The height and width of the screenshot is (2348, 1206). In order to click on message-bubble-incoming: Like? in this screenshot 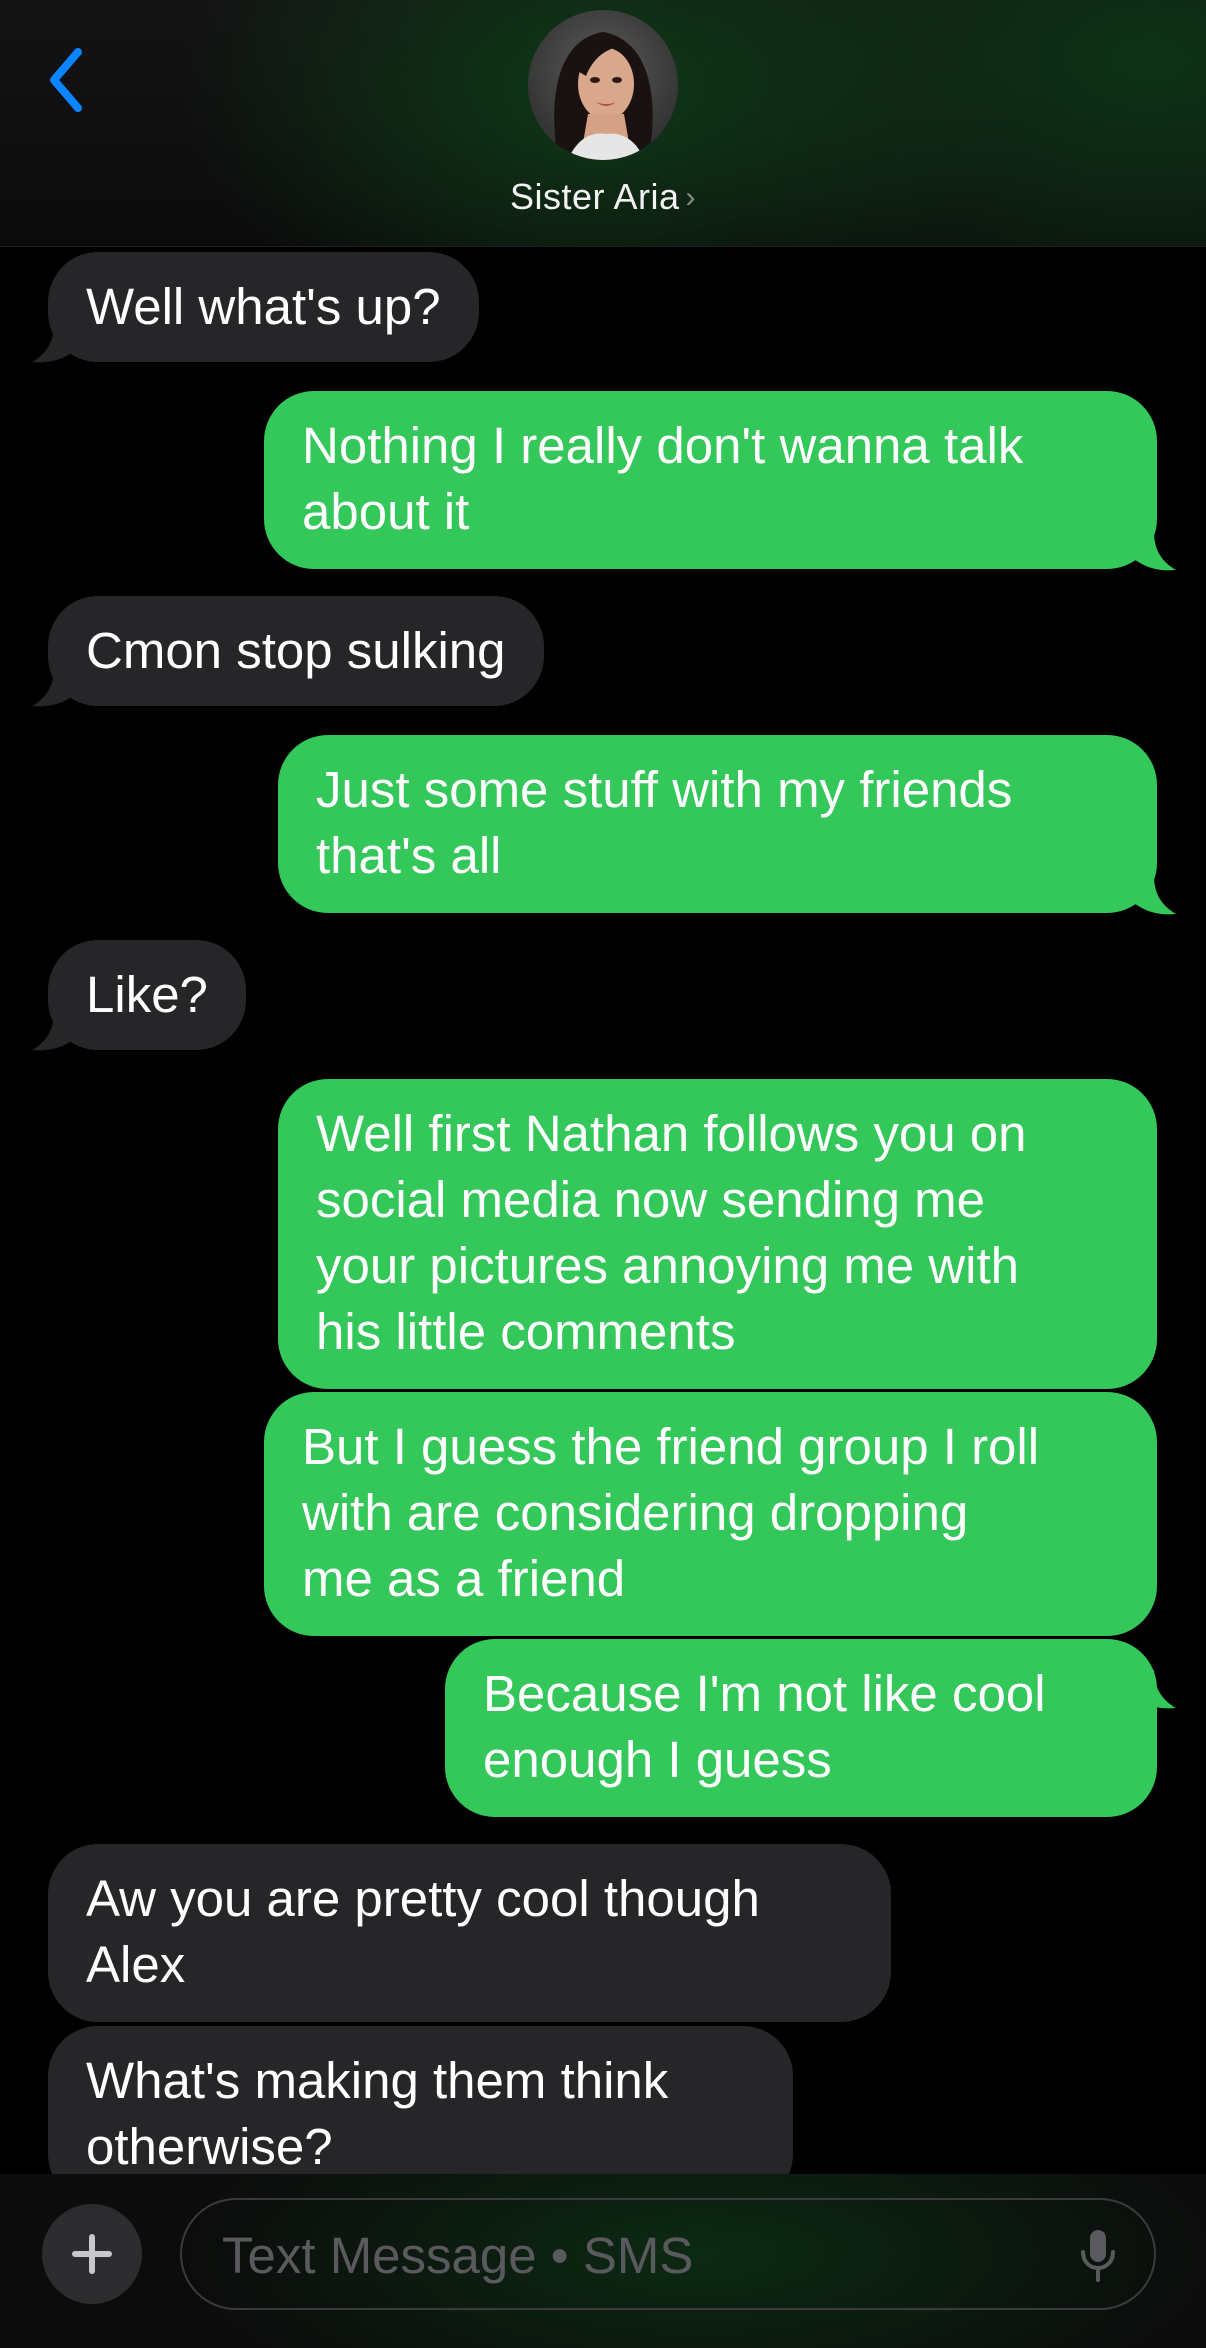, I will do `click(147, 995)`.